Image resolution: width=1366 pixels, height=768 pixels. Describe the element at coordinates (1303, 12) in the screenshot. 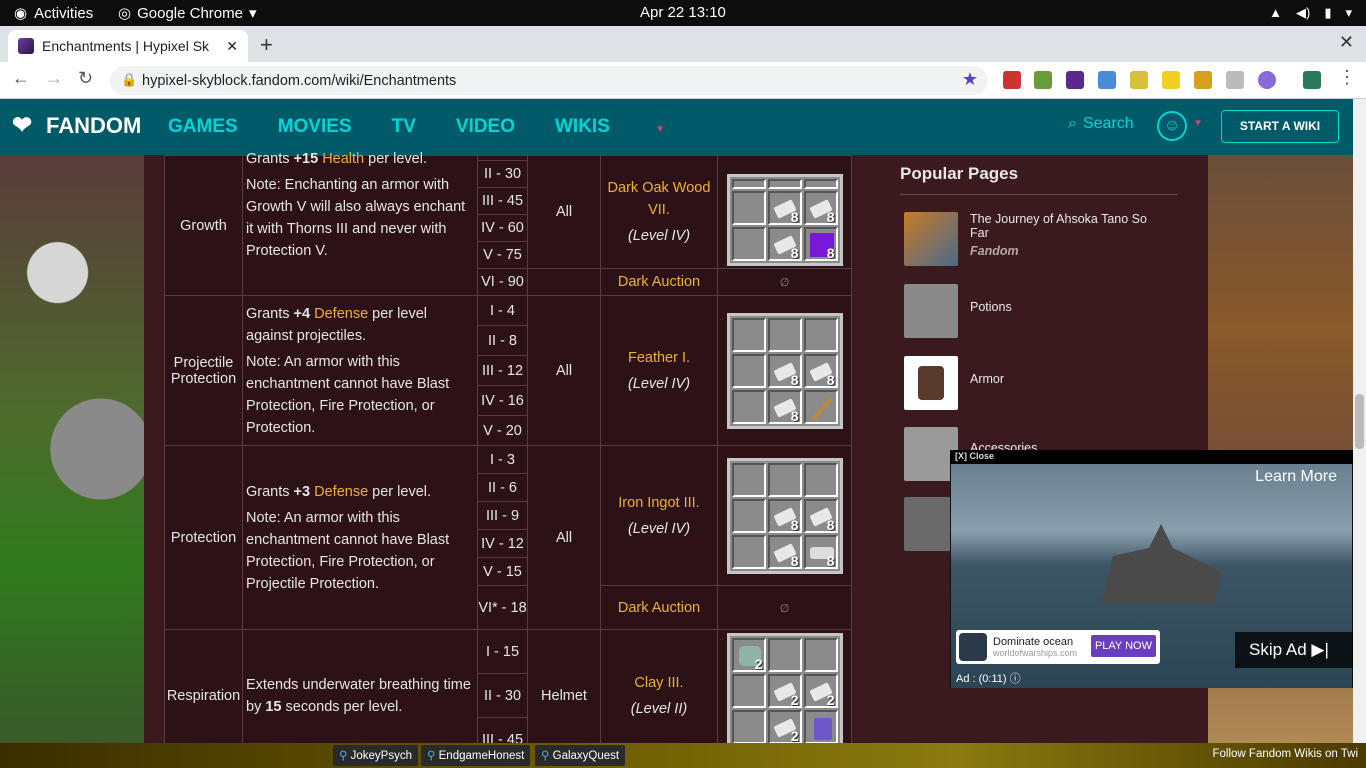

I see `volume-icon: ◀)` at that location.